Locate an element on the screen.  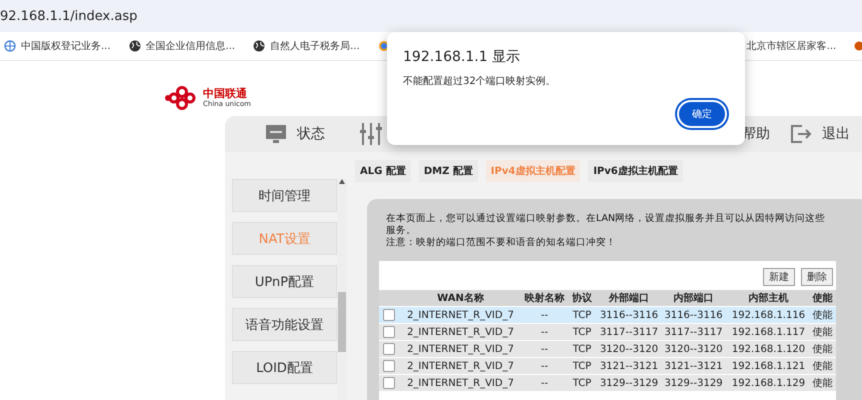
dialog-message: 不能配置超过32个端口映射实例。 is located at coordinates (480, 81).